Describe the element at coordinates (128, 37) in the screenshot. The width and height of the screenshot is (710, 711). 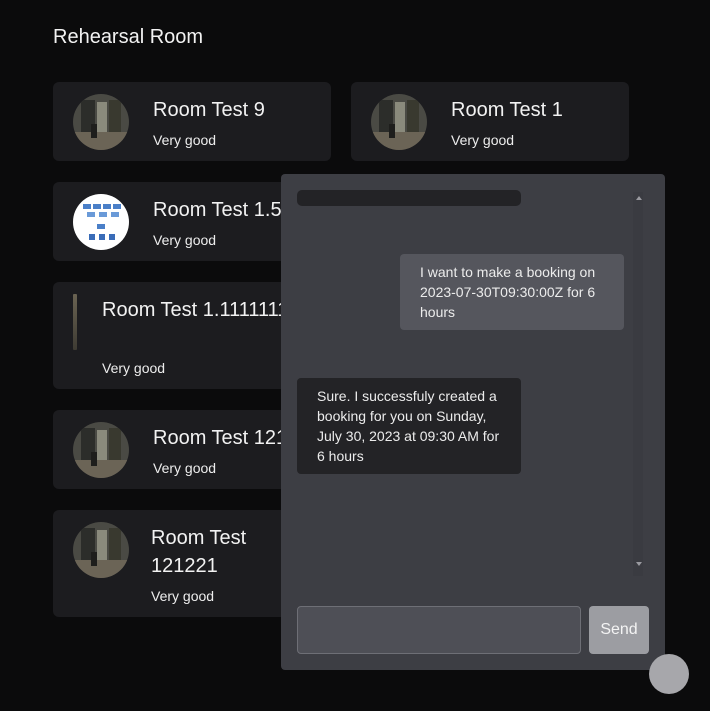
I see `page-title: Rehearsal Room` at that location.